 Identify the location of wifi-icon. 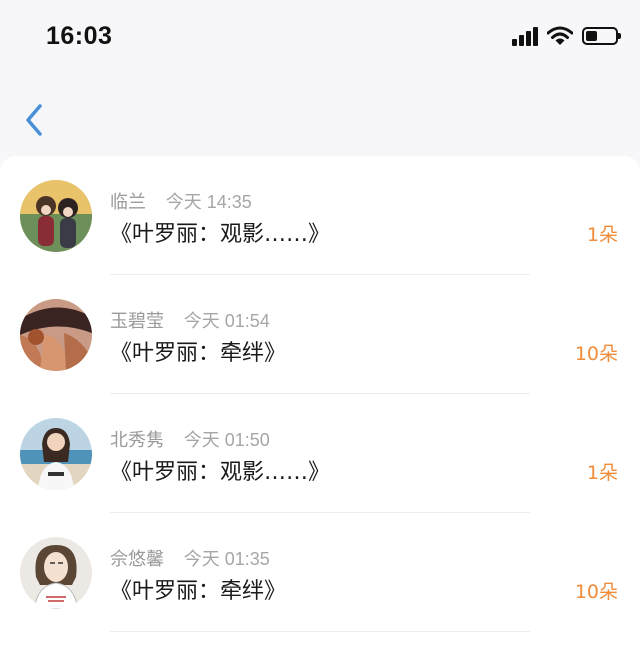
(560, 35).